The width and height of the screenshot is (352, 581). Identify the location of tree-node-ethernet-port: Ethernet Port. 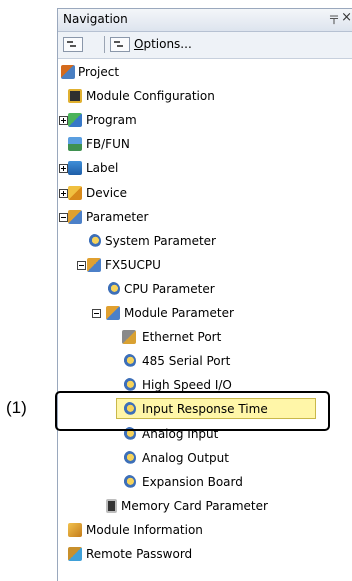
(205, 337).